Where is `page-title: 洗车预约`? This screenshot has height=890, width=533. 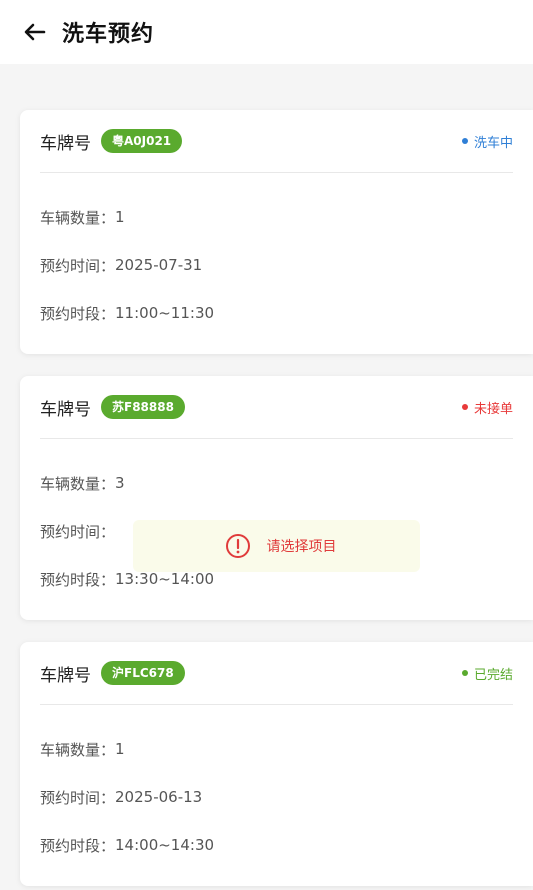
page-title: 洗车预约 is located at coordinates (108, 34).